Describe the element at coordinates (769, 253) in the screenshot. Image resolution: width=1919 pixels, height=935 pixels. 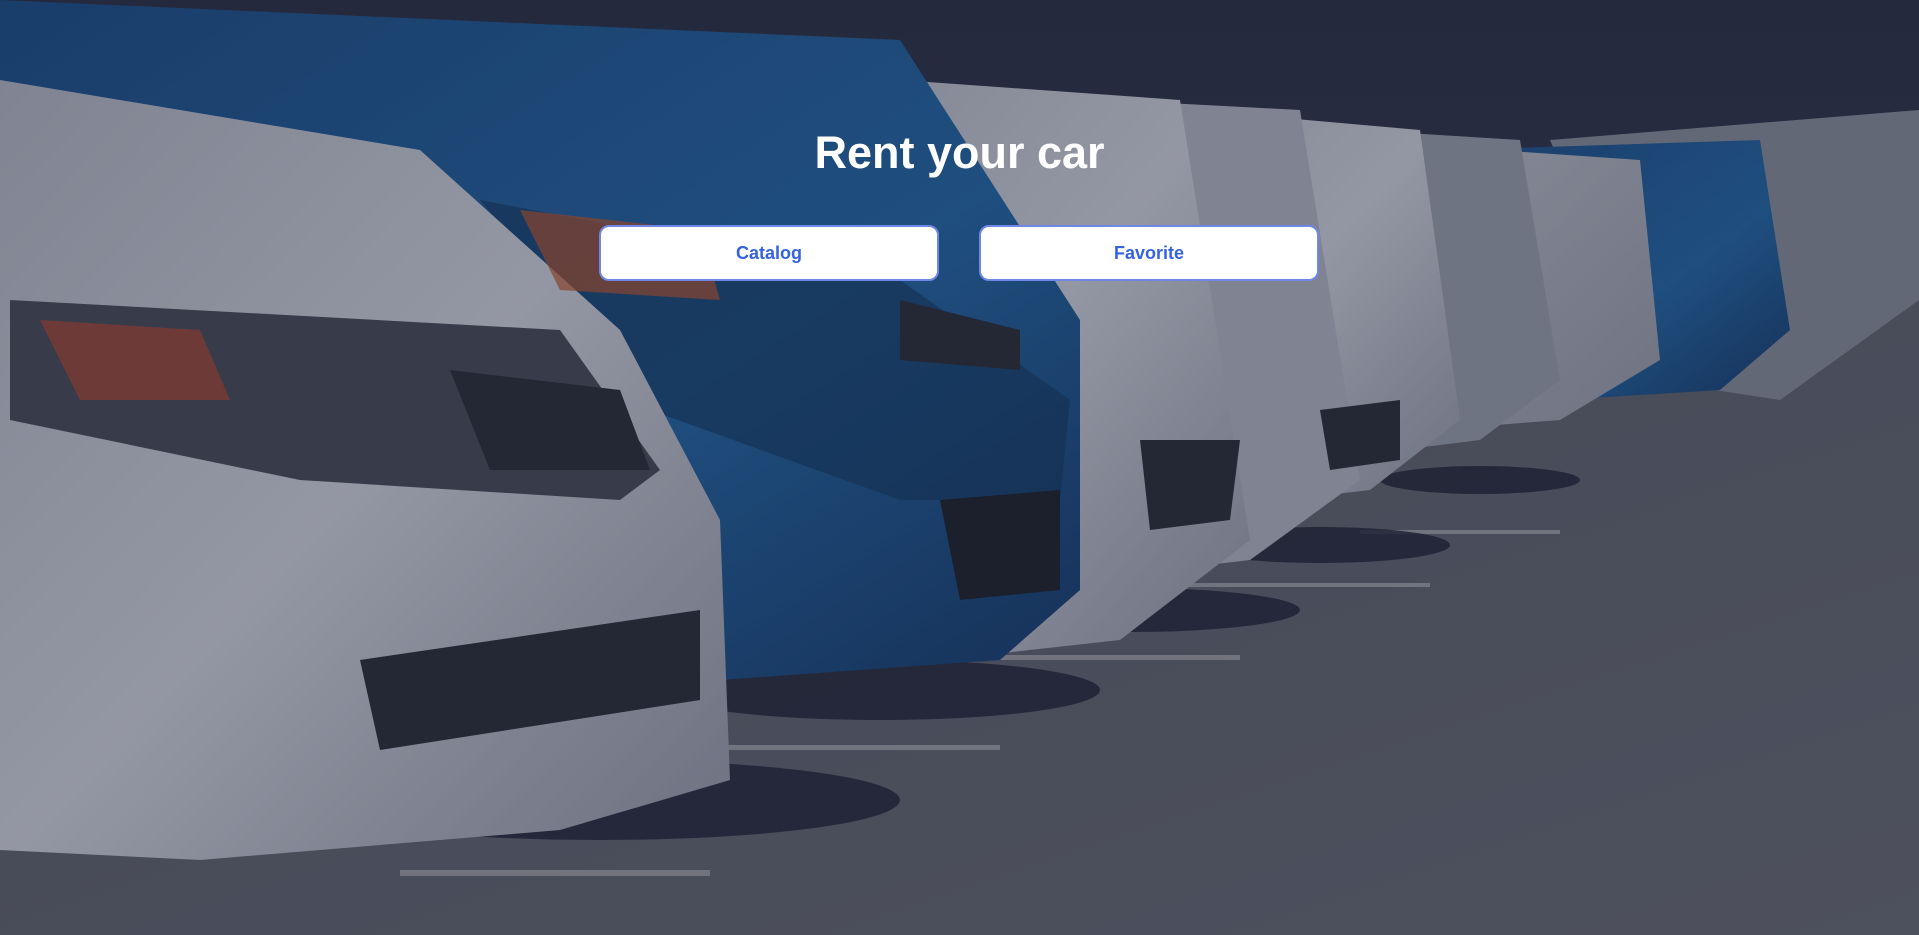
I see `catalog-button: Catalog` at that location.